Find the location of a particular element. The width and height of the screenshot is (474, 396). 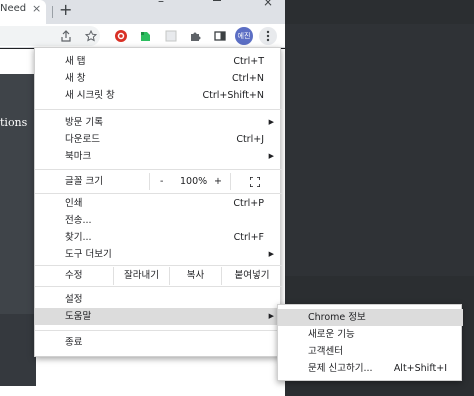

menu-item-new-tab: 새 탭 Ctrl+T is located at coordinates (158, 61).